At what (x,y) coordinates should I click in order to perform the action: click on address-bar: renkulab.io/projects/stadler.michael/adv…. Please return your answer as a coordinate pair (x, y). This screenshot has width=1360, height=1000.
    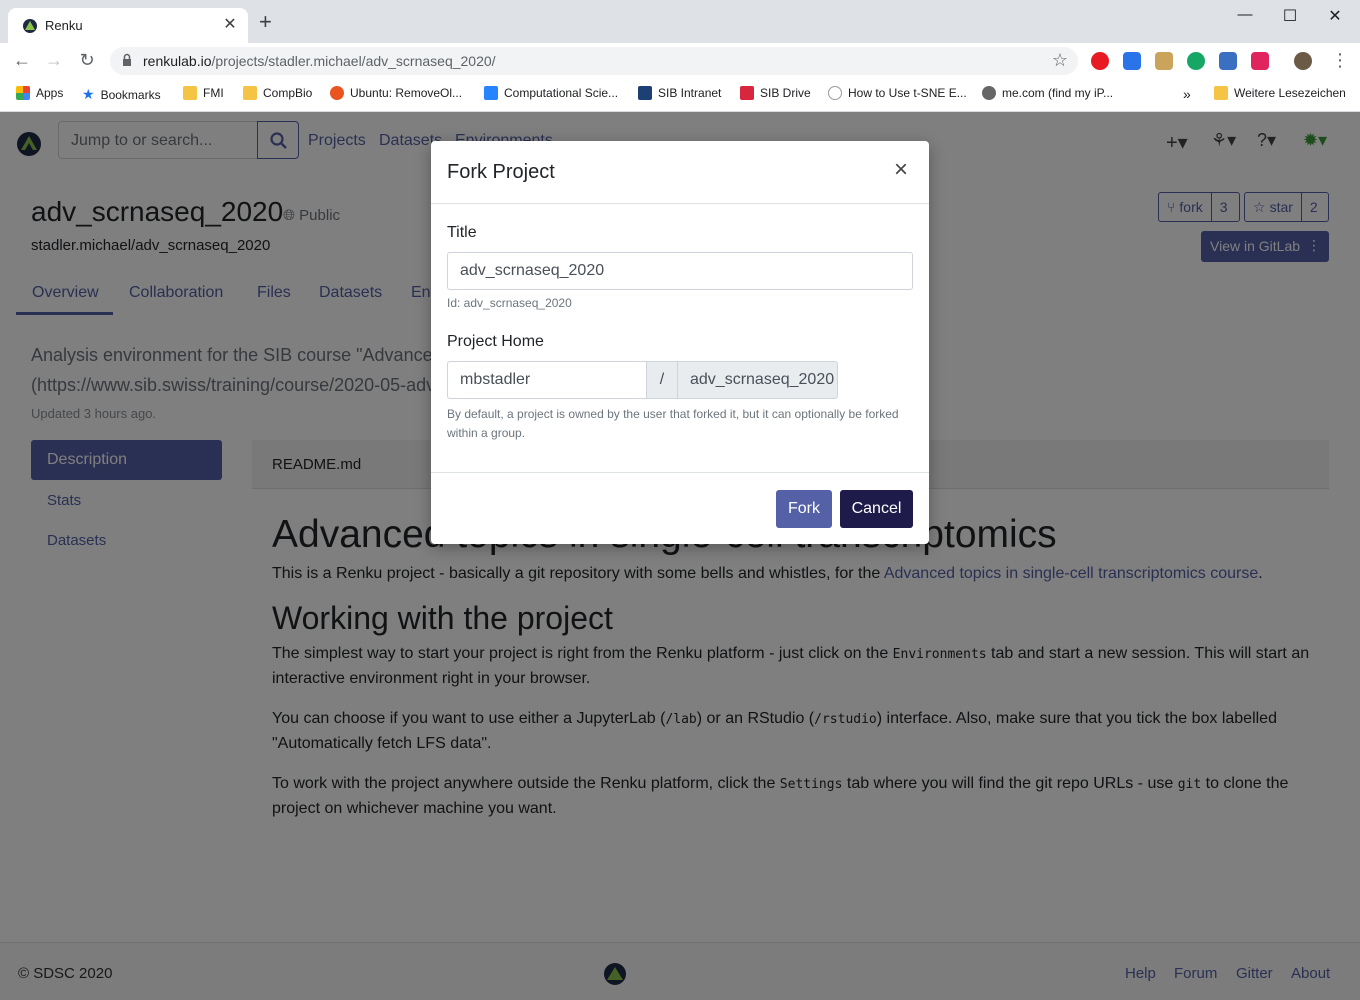
    Looking at the image, I should click on (594, 61).